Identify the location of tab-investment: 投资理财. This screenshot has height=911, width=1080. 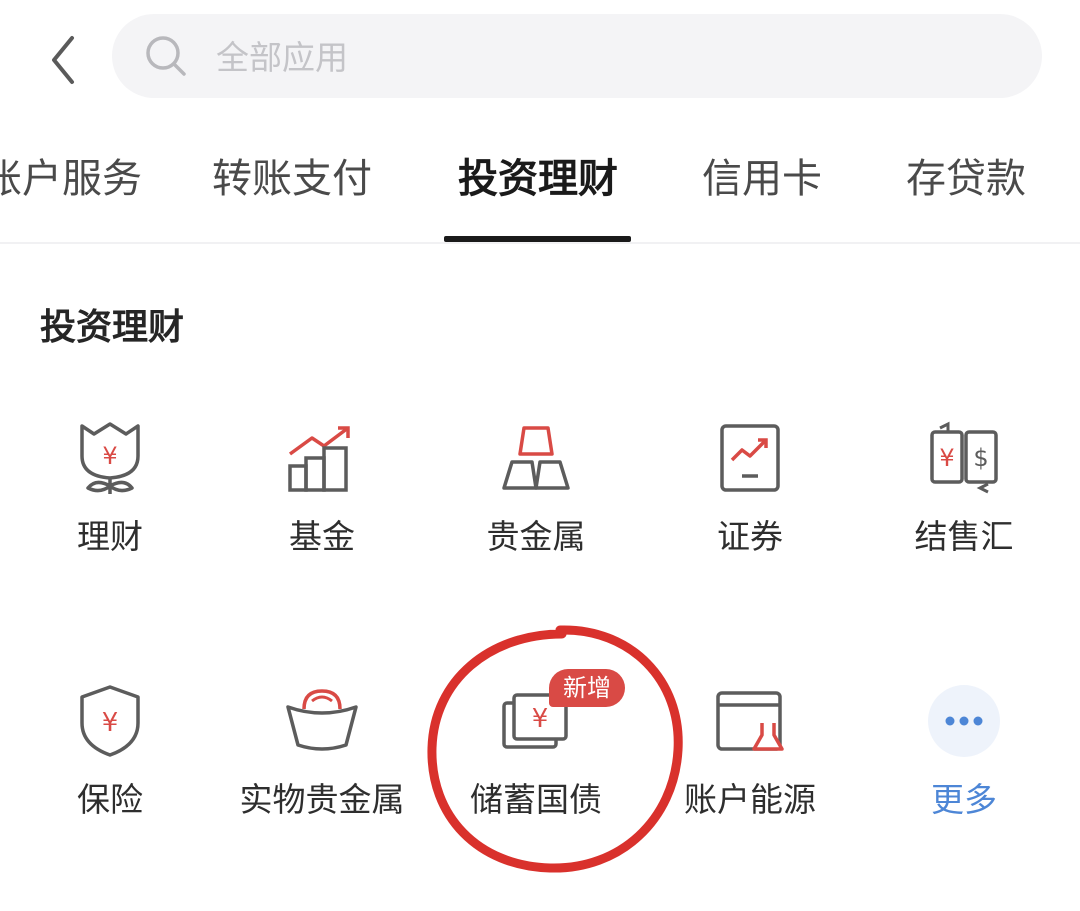
(538, 180).